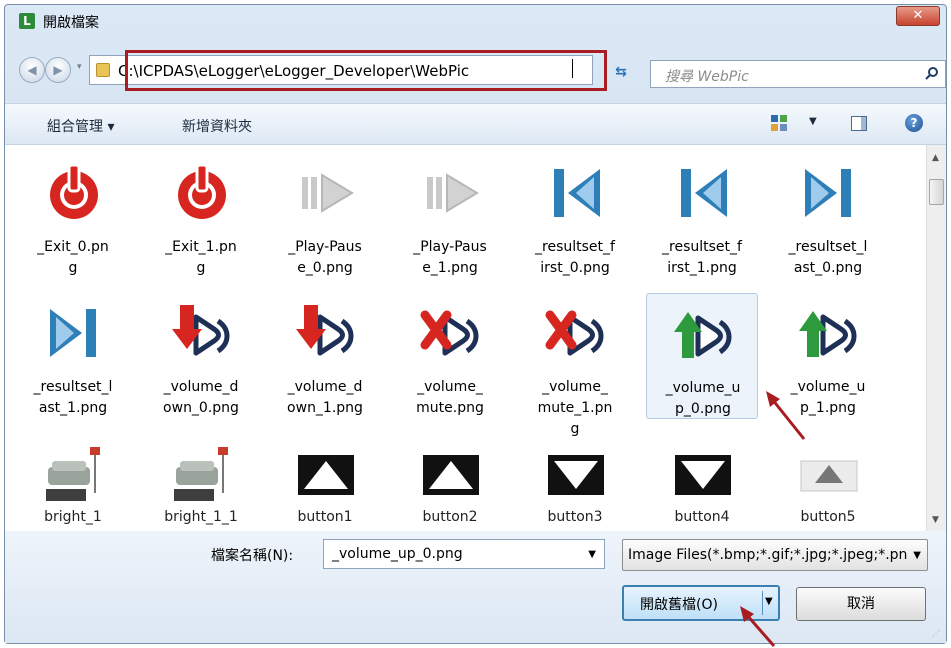 Image resolution: width=951 pixels, height=648 pixels. I want to click on search-input: 搜尋 WebPic, so click(707, 76).